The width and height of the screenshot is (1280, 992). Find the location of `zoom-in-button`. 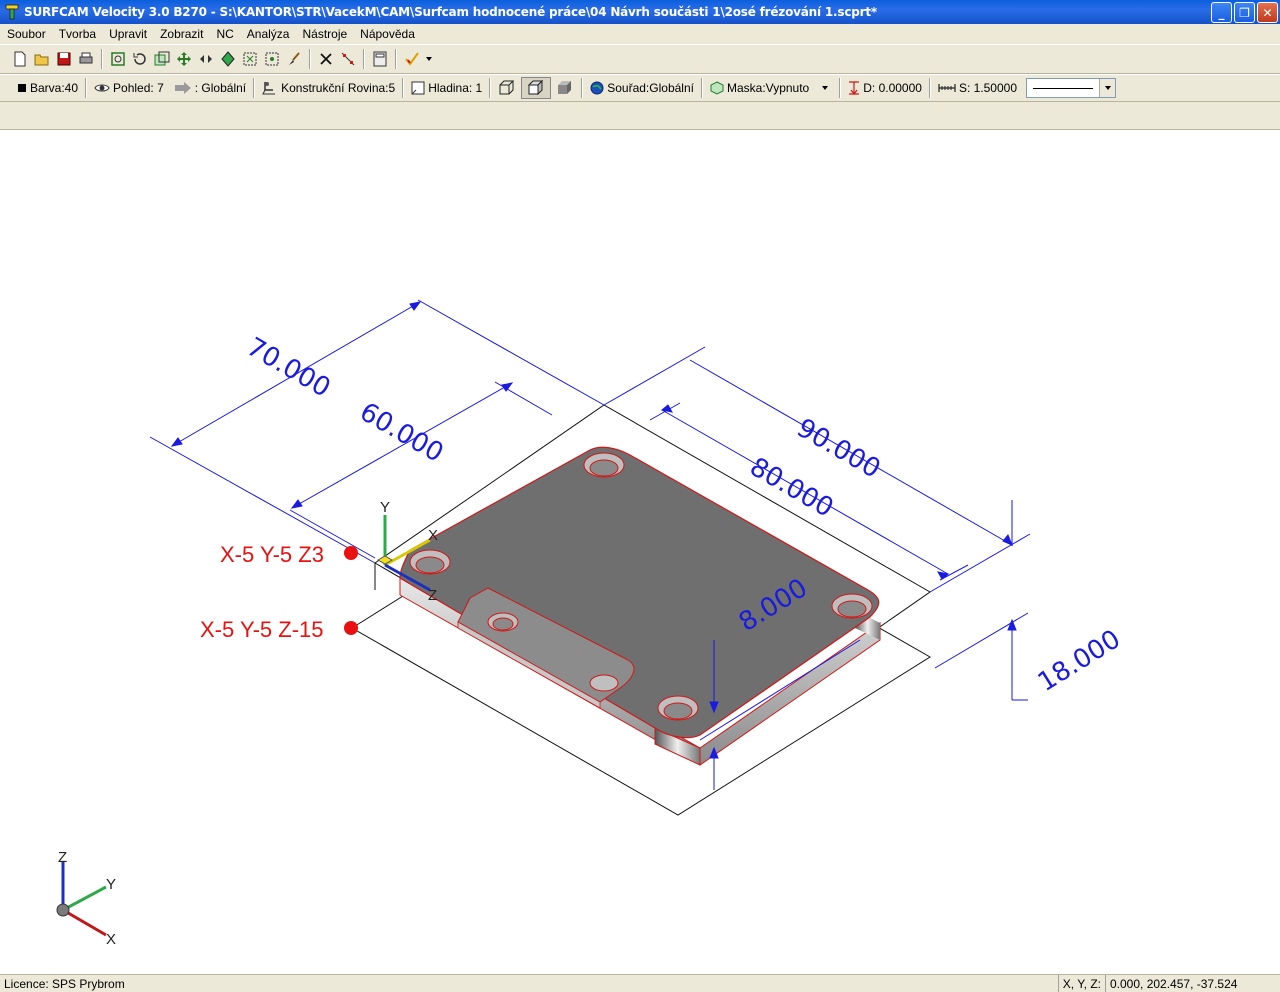

zoom-in-button is located at coordinates (228, 59).